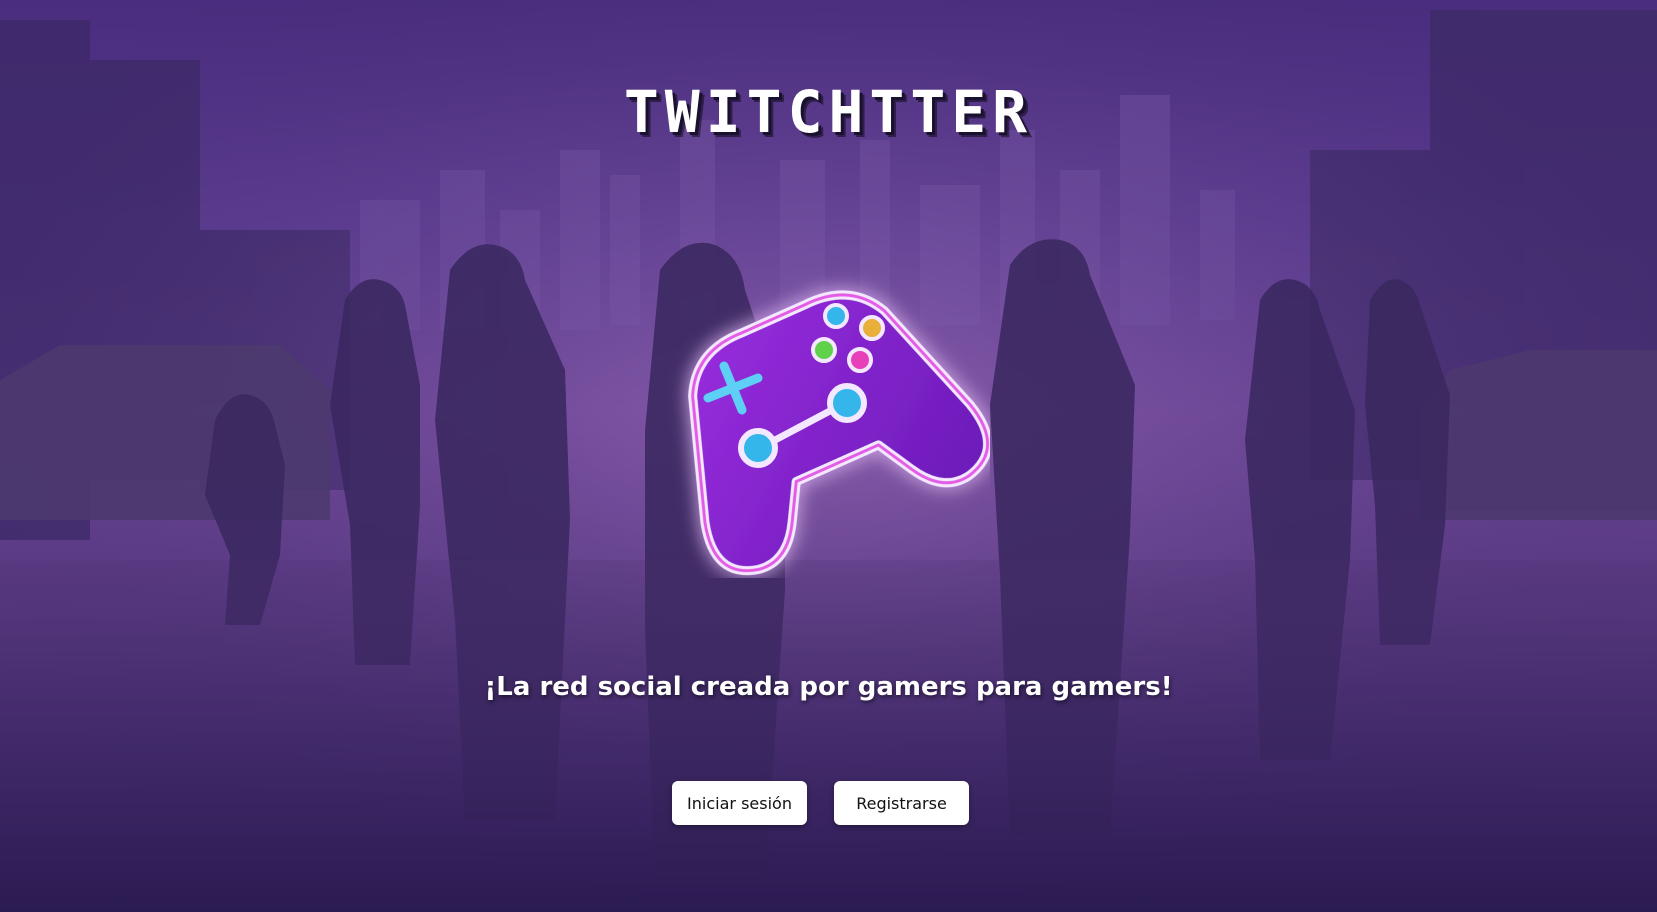 This screenshot has width=1657, height=912. What do you see at coordinates (828, 112) in the screenshot?
I see `app-title: TWITCHTTER` at bounding box center [828, 112].